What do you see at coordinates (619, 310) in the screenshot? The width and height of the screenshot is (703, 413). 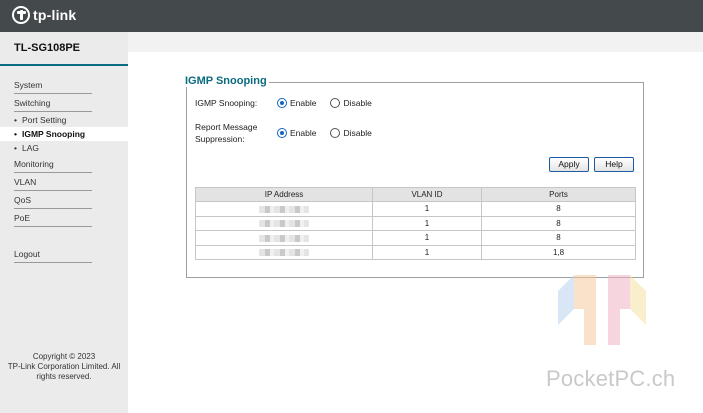 I see `watermark-shape-right` at bounding box center [619, 310].